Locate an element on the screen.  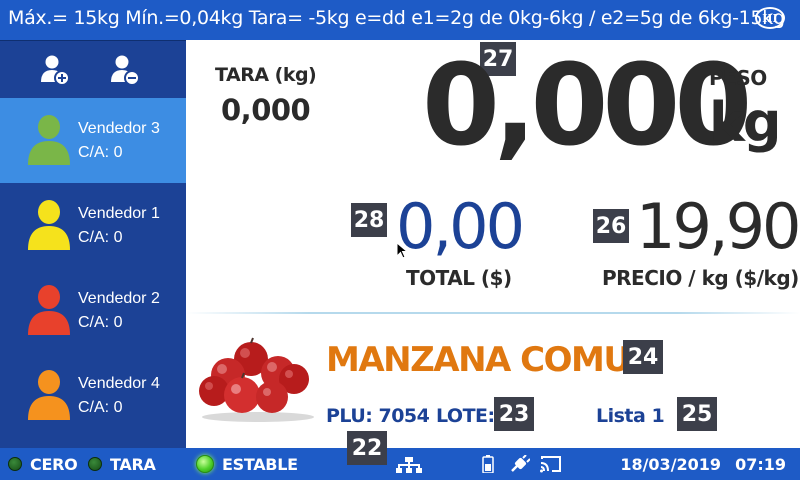
status-date: 18/03/2019 is located at coordinates (671, 464).